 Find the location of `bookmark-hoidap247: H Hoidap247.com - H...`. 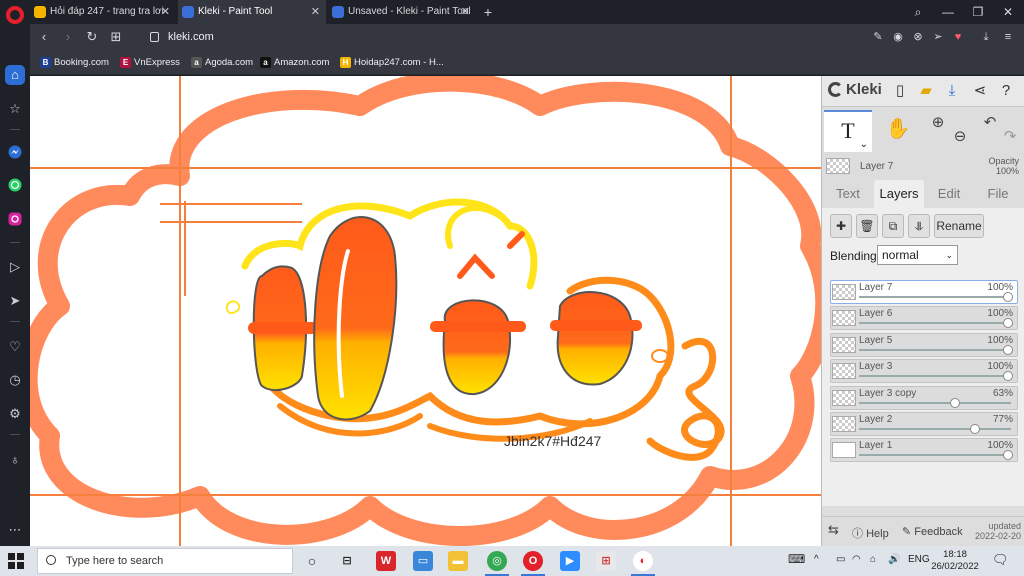

bookmark-hoidap247: H Hoidap247.com - H... is located at coordinates (392, 63).